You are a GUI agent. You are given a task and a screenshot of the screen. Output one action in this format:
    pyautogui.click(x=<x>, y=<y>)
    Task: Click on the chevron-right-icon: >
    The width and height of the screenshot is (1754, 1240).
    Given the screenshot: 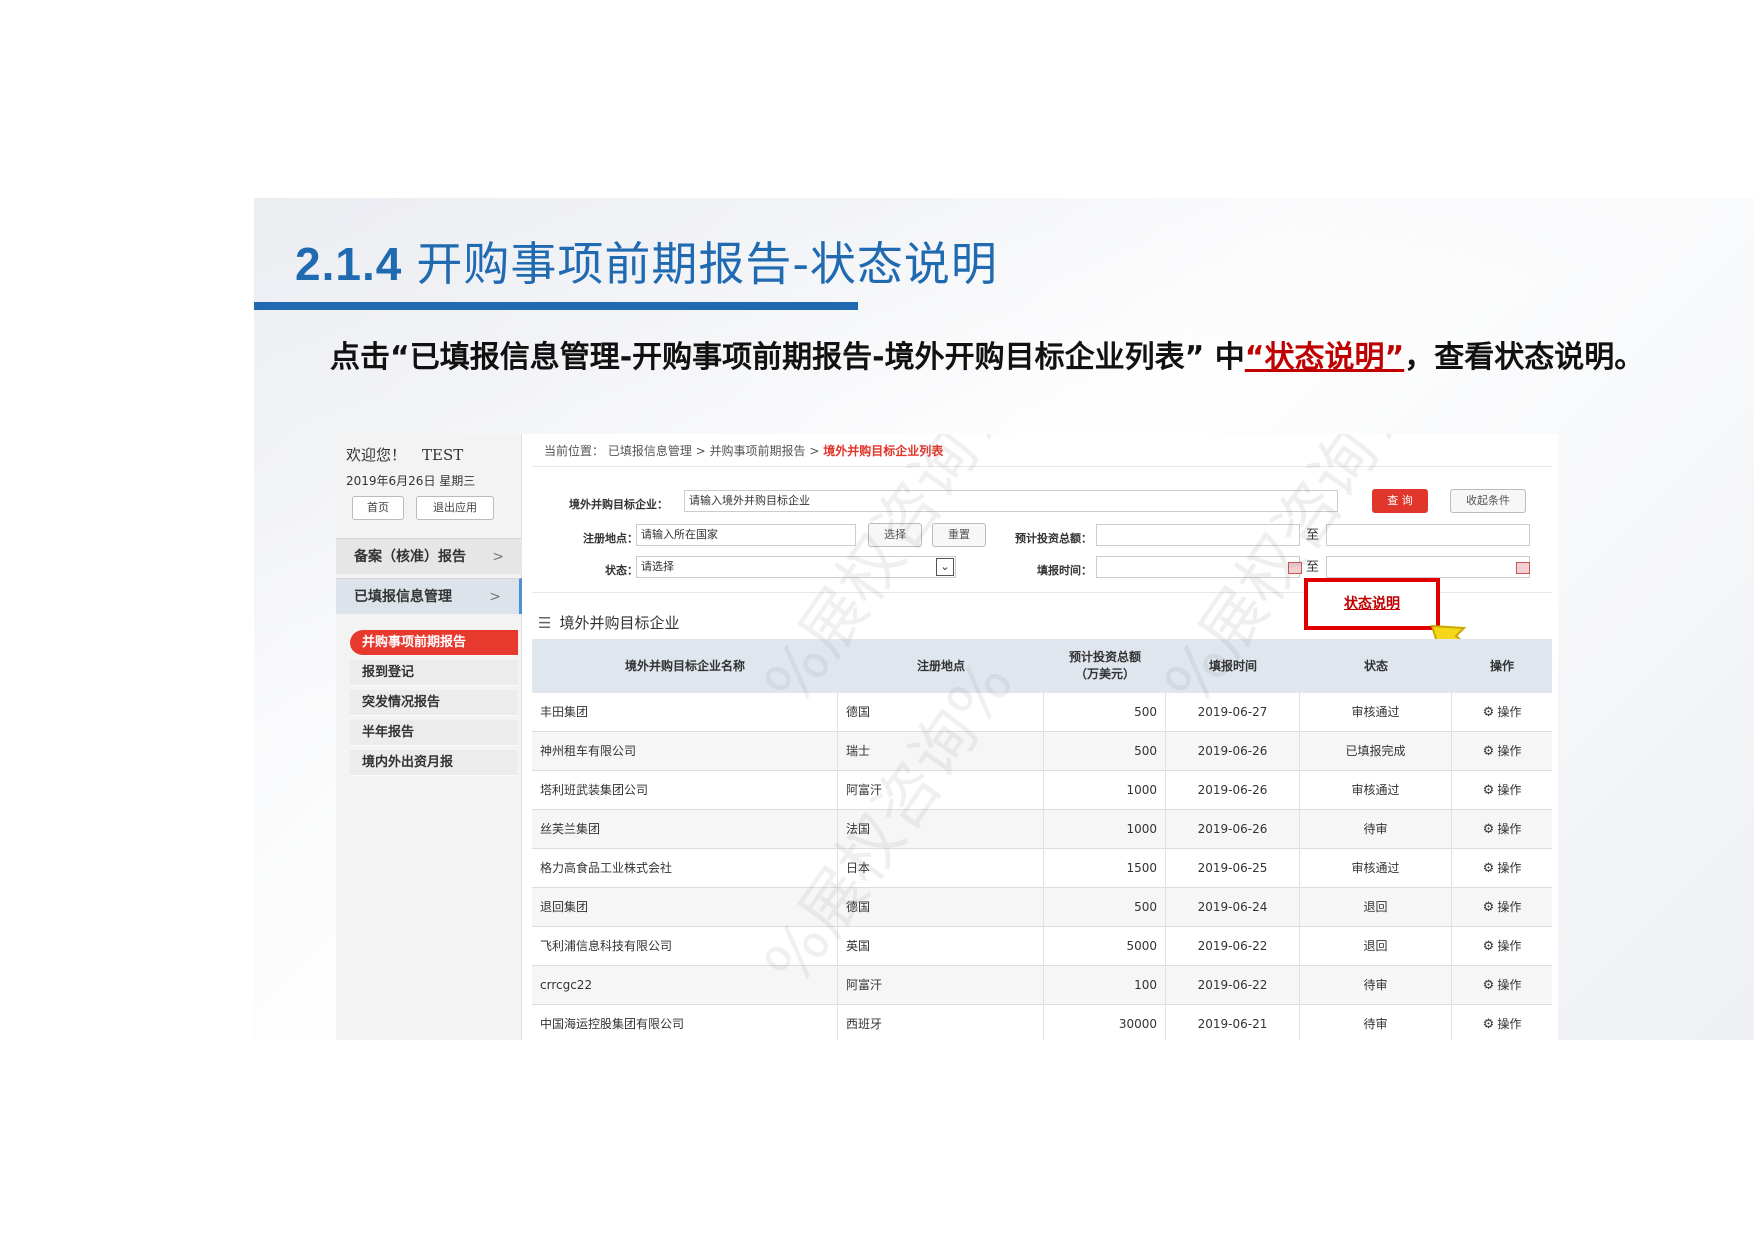 What is the action you would take?
    pyautogui.click(x=495, y=597)
    